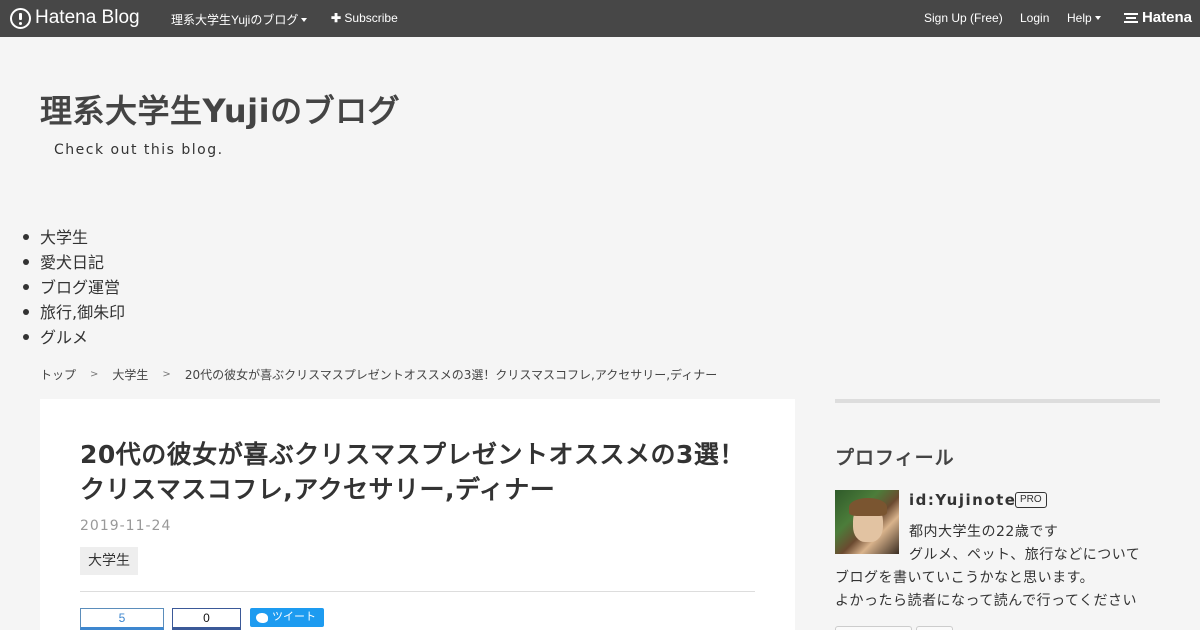 The height and width of the screenshot is (630, 1200). I want to click on hatena-blog-logo: Hatena Blog, so click(75, 18).